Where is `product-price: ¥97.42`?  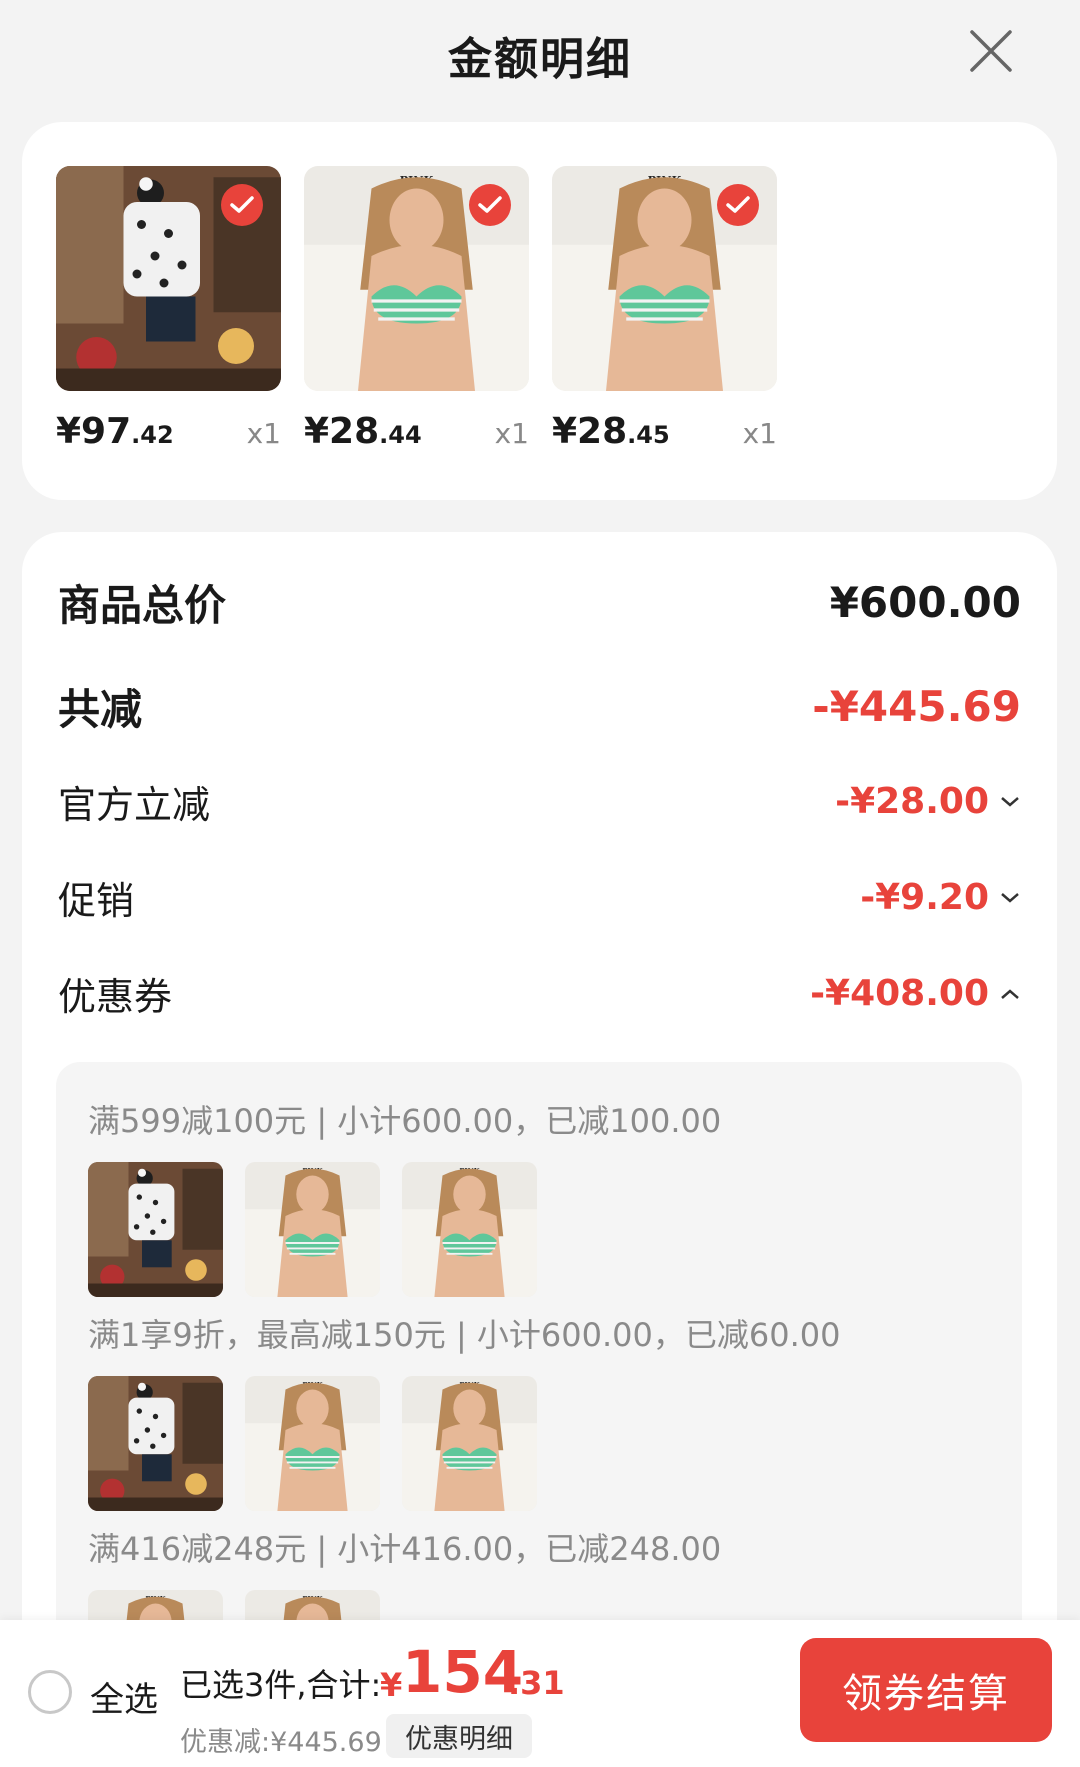 product-price: ¥97.42 is located at coordinates (115, 431).